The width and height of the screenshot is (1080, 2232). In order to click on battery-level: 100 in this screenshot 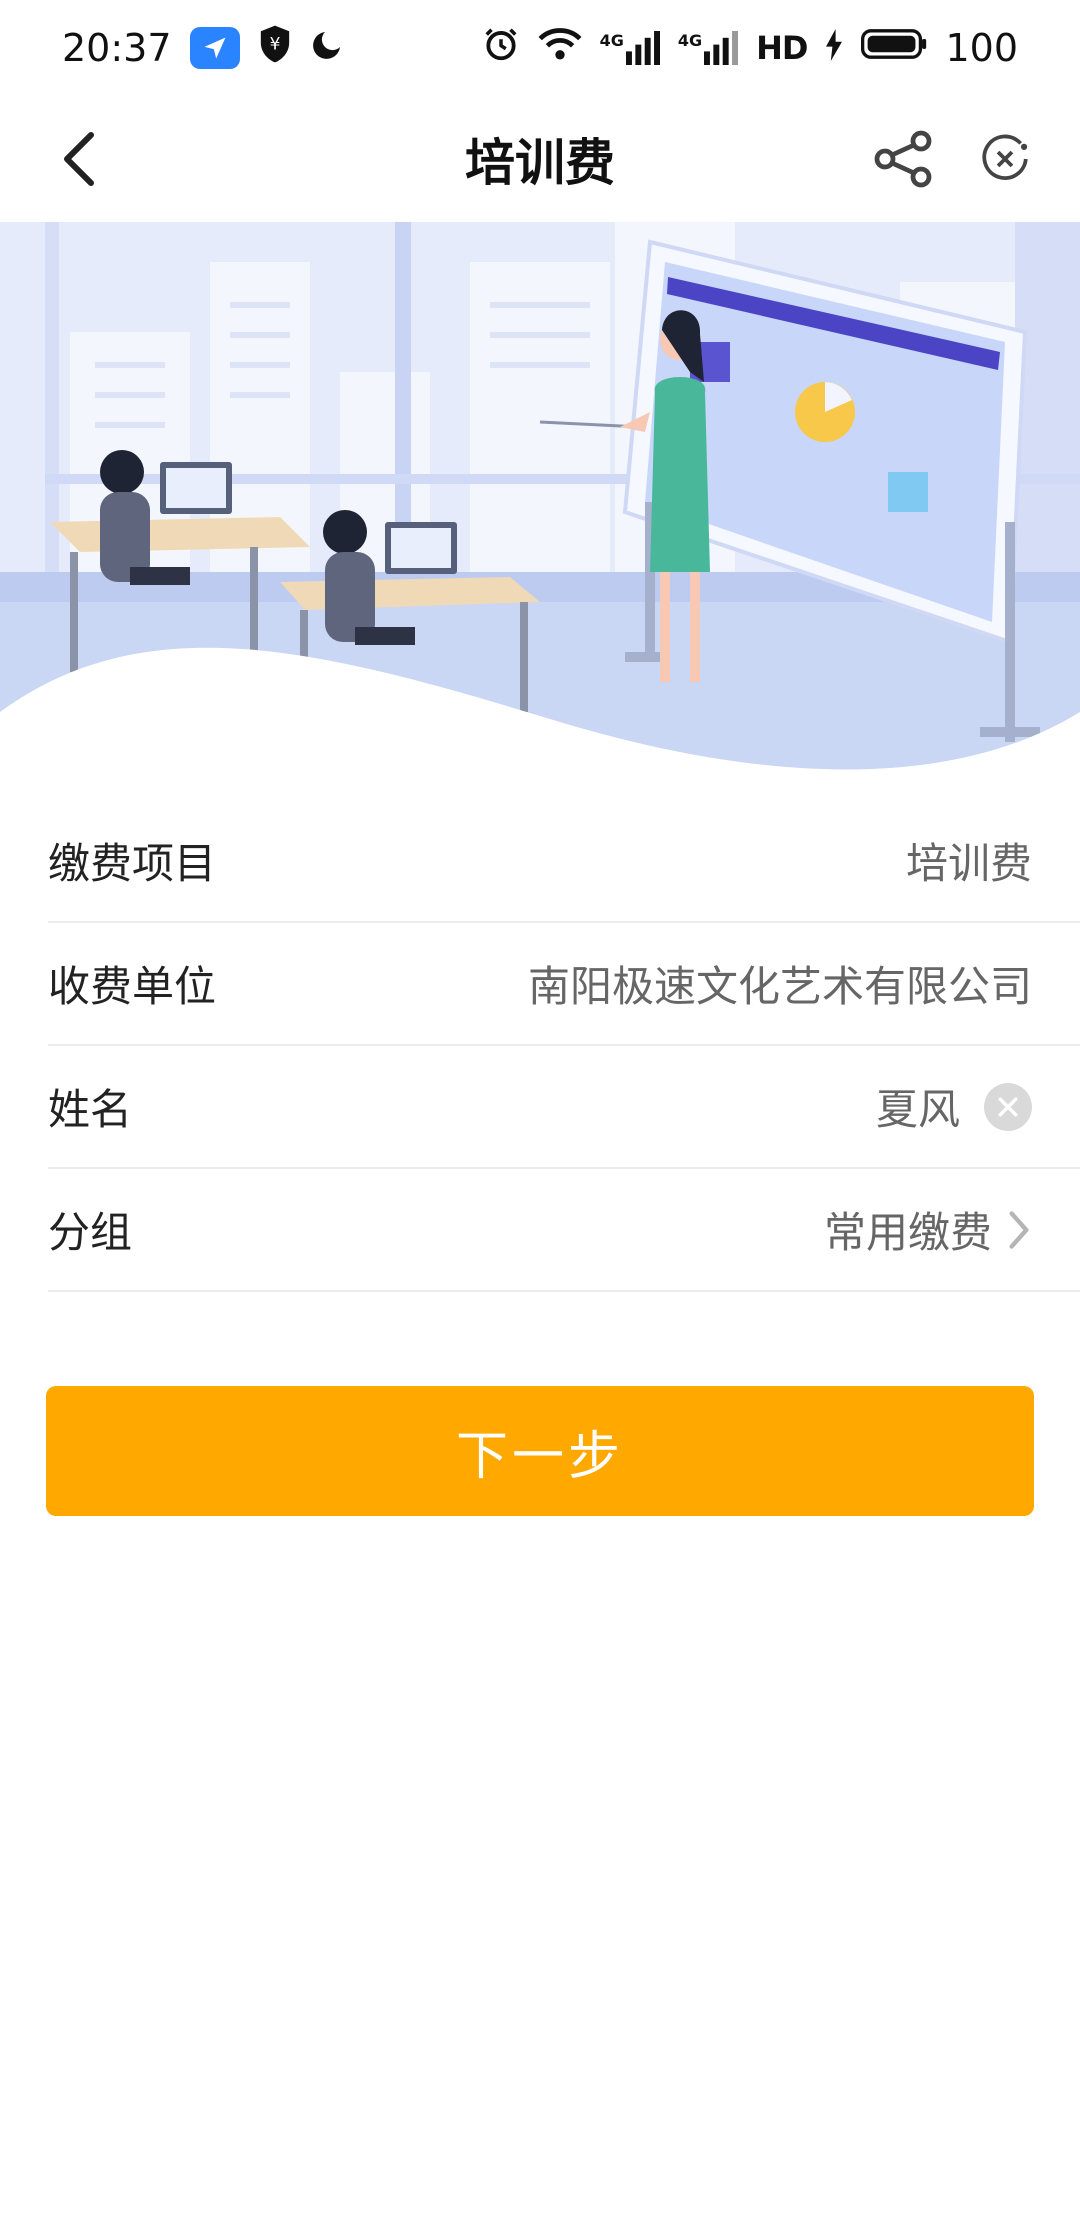, I will do `click(981, 48)`.